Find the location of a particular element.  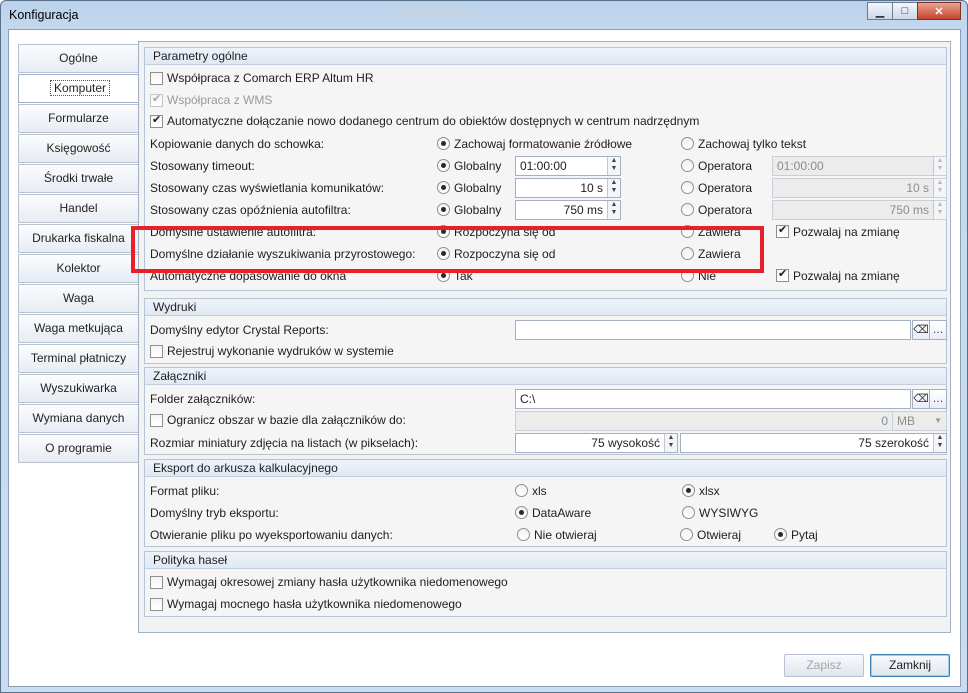

auto-attach-checkbox is located at coordinates (156, 120).